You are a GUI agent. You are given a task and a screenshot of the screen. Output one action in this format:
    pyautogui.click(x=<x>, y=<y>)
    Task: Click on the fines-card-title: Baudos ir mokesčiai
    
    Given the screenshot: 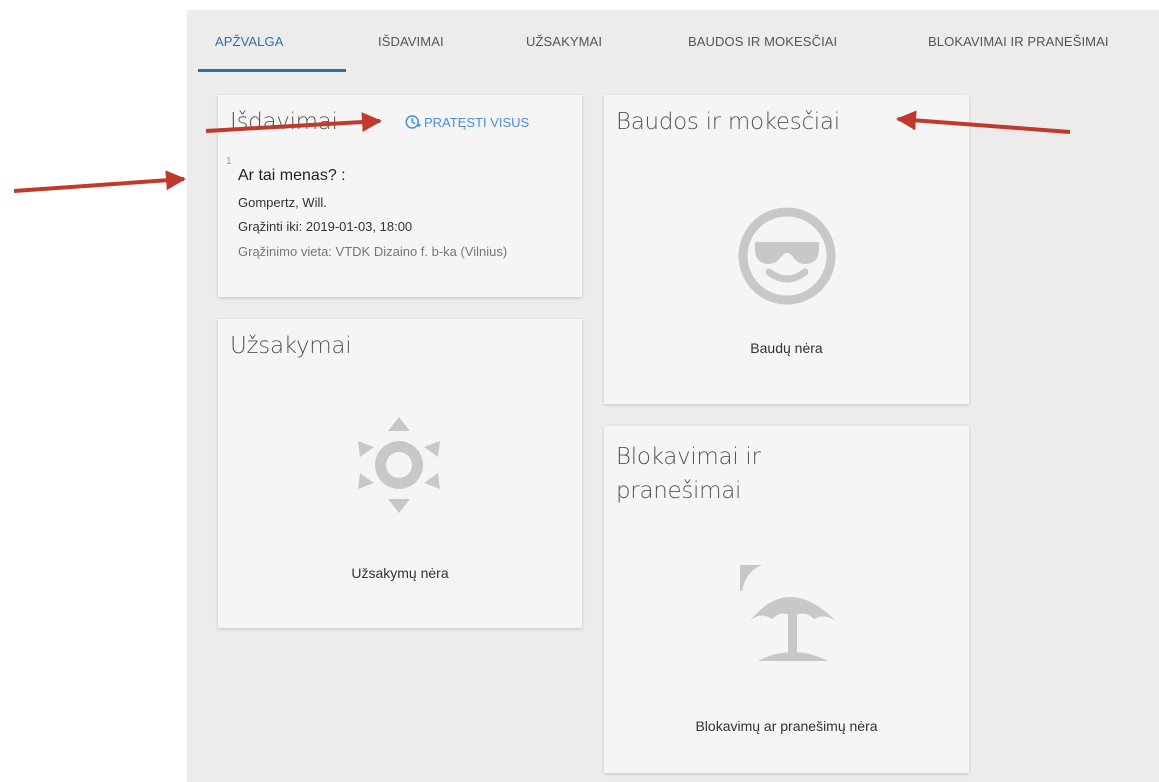 What is the action you would take?
    pyautogui.click(x=728, y=122)
    